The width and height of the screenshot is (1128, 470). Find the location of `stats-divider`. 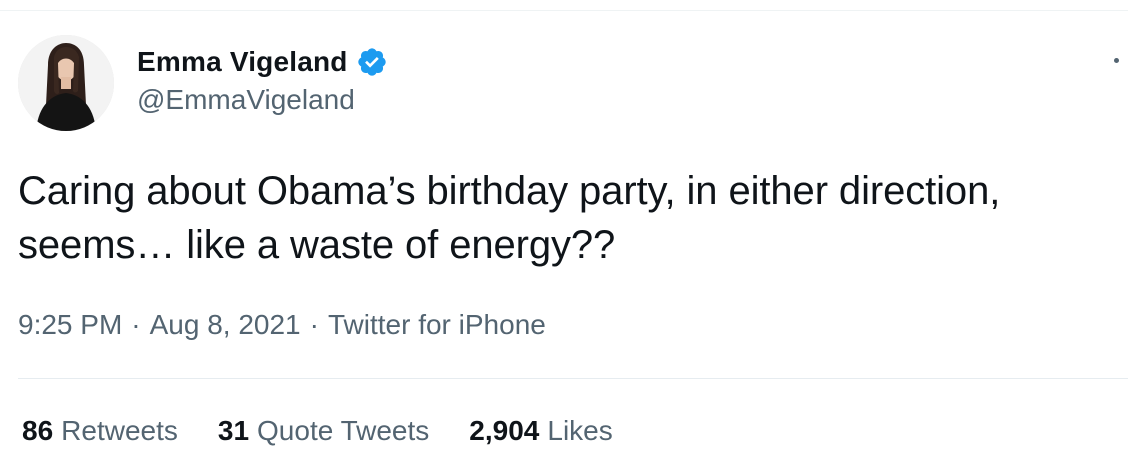

stats-divider is located at coordinates (573, 378).